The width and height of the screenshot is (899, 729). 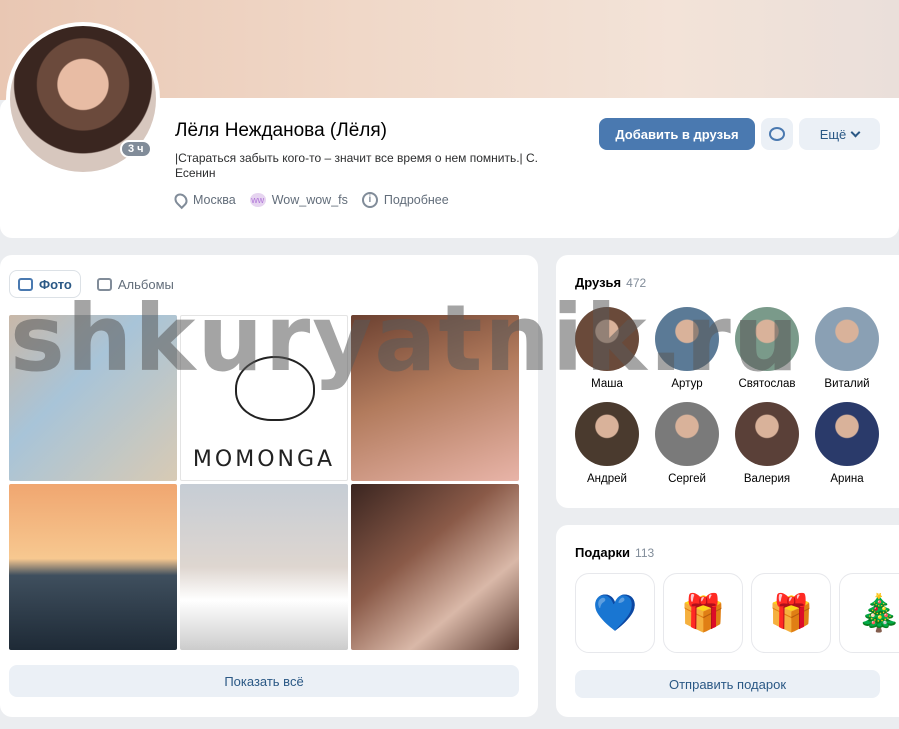 I want to click on gifts-count: 113, so click(x=645, y=553).